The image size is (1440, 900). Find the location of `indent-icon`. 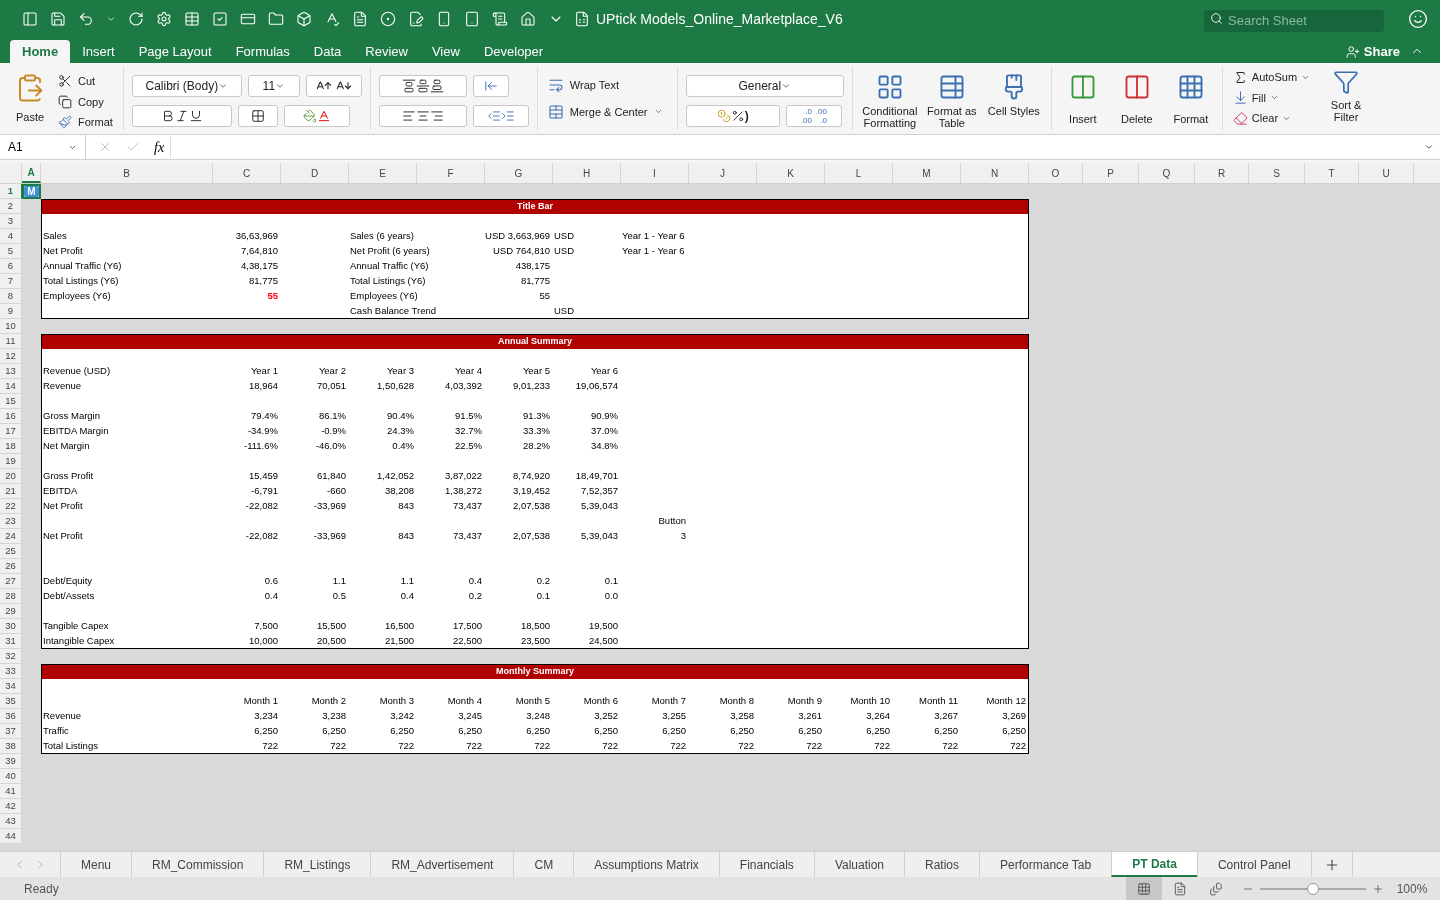

indent-icon is located at coordinates (507, 116).